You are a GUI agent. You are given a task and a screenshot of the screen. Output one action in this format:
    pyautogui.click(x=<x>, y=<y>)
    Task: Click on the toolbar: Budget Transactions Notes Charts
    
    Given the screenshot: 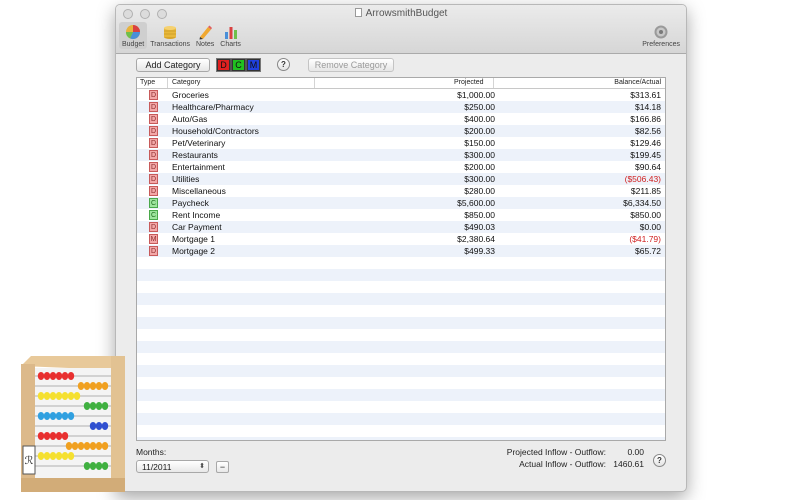 What is the action you would take?
    pyautogui.click(x=181, y=35)
    